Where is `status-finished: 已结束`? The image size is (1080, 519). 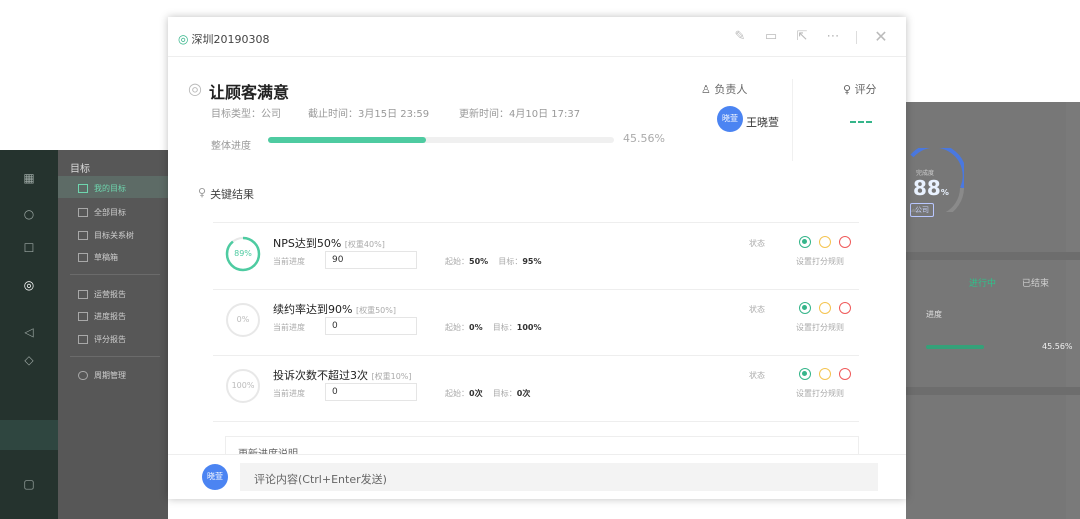 status-finished: 已结束 is located at coordinates (1035, 282).